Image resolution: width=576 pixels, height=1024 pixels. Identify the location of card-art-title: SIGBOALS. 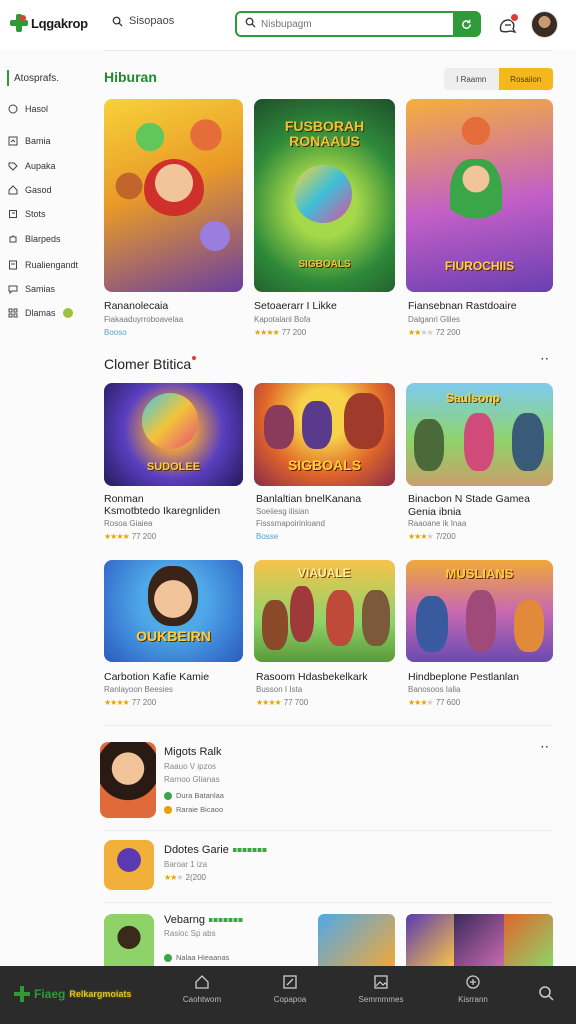
(324, 465).